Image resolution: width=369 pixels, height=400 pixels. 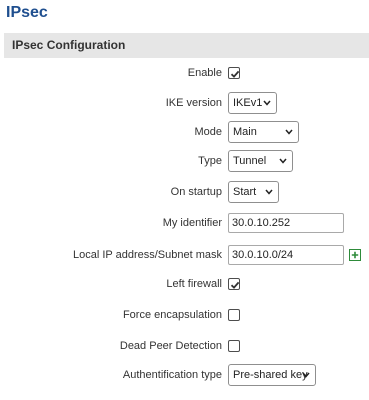 I want to click on type-label: Type, so click(x=210, y=161).